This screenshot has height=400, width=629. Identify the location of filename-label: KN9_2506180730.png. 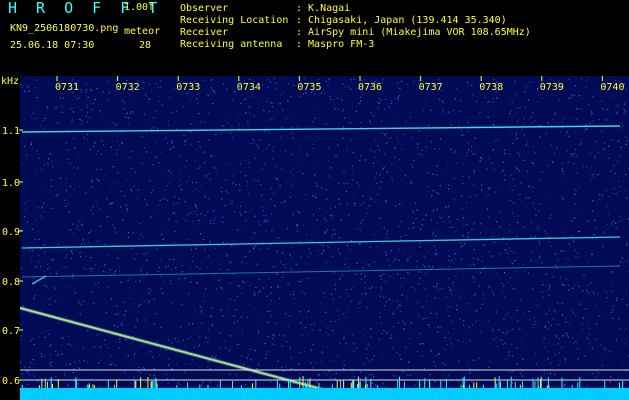
(64, 28).